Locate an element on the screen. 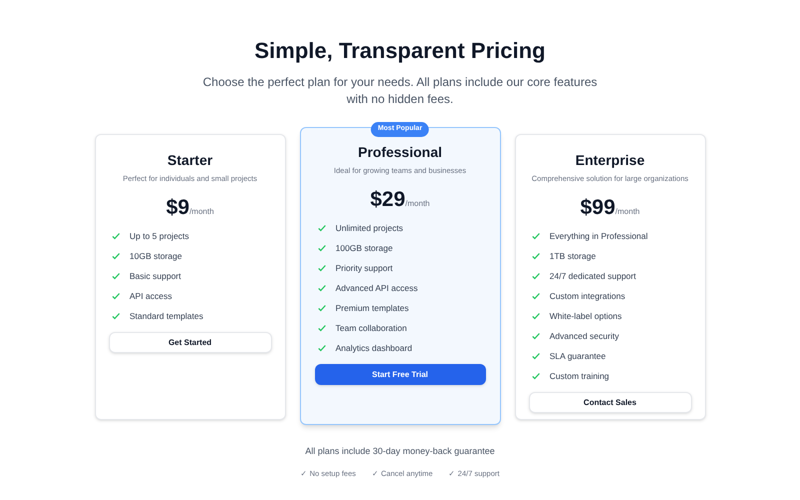 The image size is (800, 500). feature-text: Up to 5 projects is located at coordinates (160, 236).